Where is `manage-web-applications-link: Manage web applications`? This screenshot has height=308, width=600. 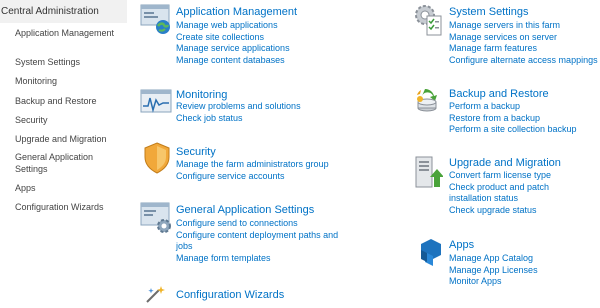
manage-web-applications-link: Manage web applications is located at coordinates (233, 26).